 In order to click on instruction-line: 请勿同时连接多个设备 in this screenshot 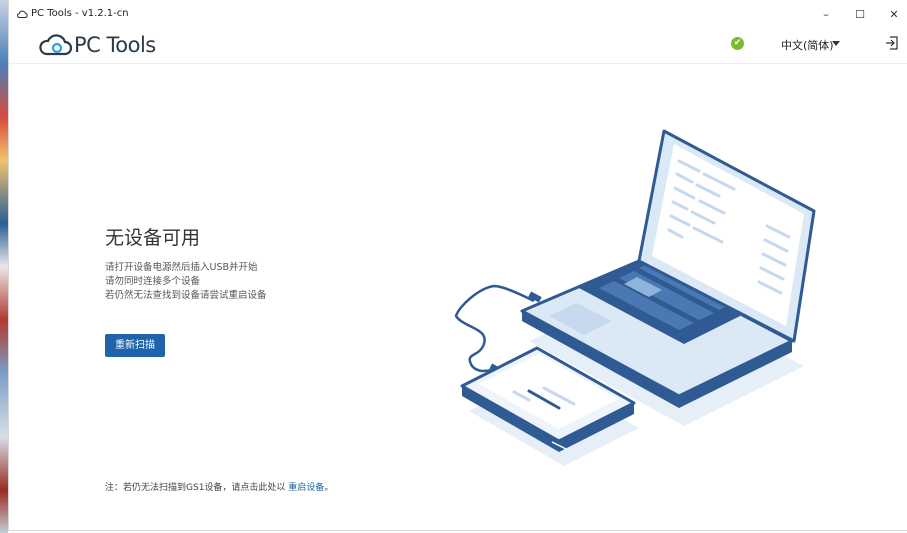, I will do `click(153, 281)`.